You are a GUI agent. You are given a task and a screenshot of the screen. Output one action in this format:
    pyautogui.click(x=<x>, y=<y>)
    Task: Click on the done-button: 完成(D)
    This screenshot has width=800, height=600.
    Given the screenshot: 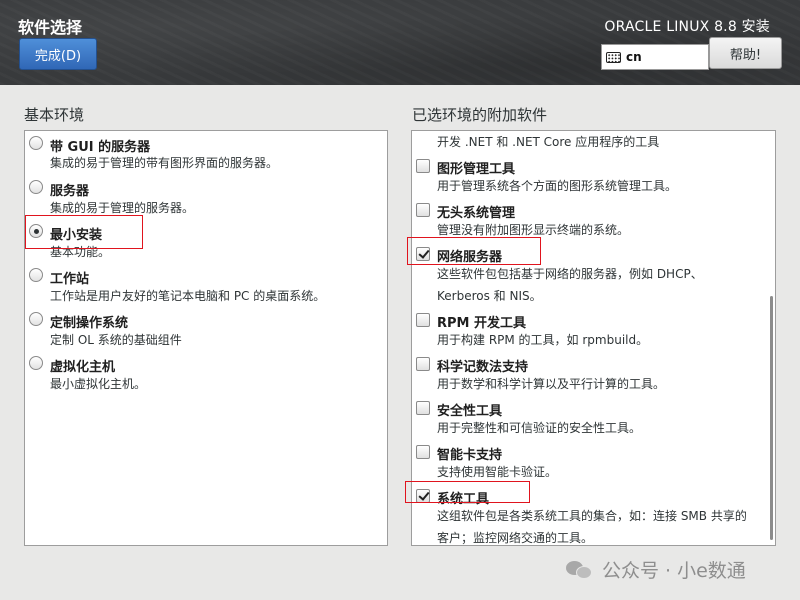 What is the action you would take?
    pyautogui.click(x=58, y=54)
    